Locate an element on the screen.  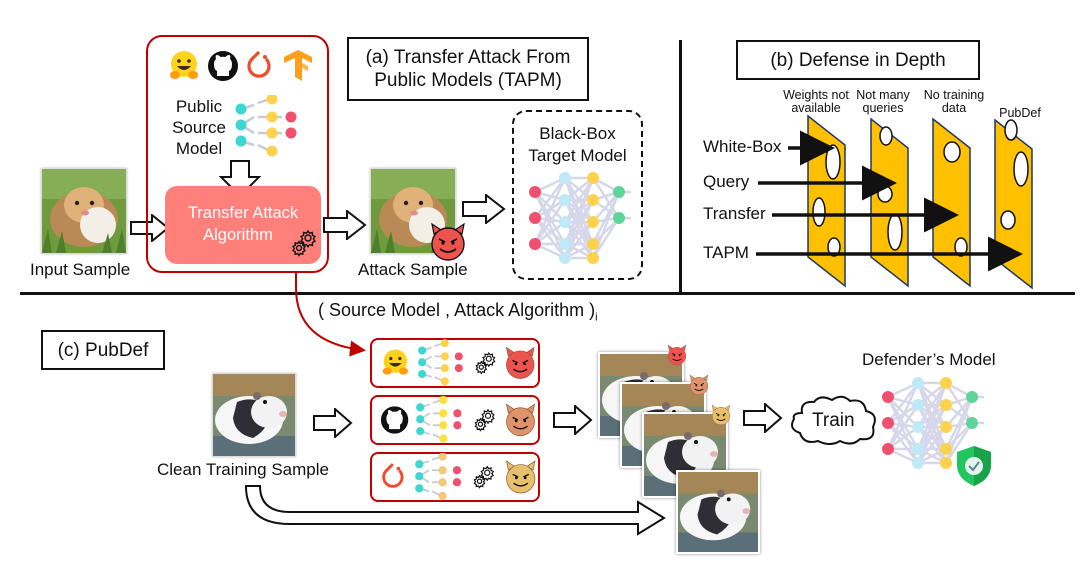
input-sample-label: Input Sample is located at coordinates (80, 269).